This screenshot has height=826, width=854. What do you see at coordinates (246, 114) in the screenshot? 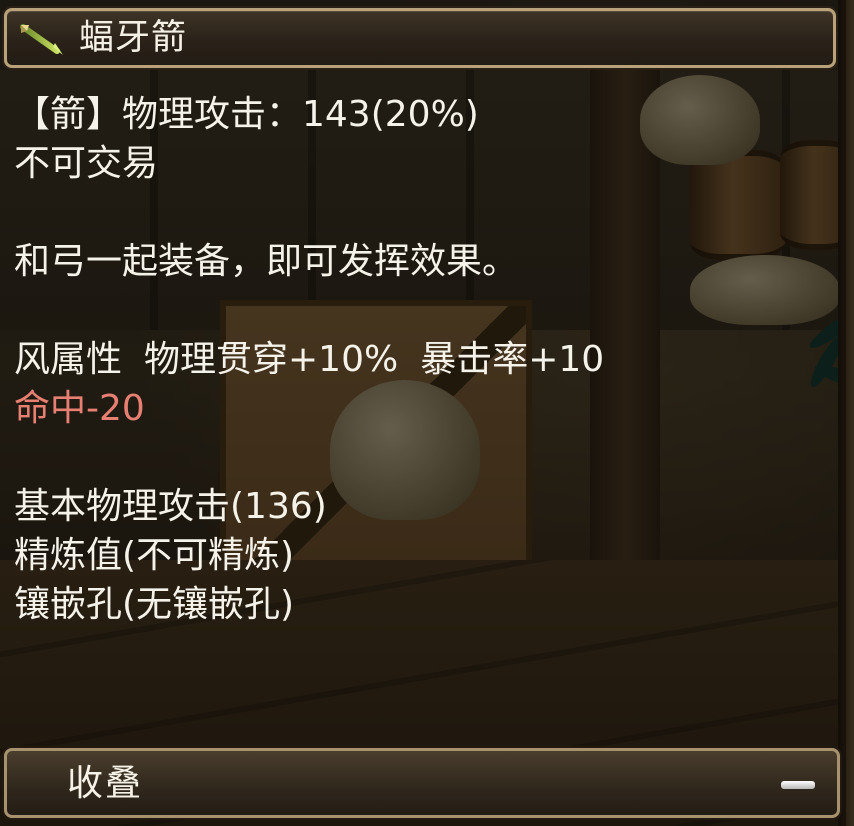
I see `attack-stat: 【箭】物理攻击：143(20%)` at bounding box center [246, 114].